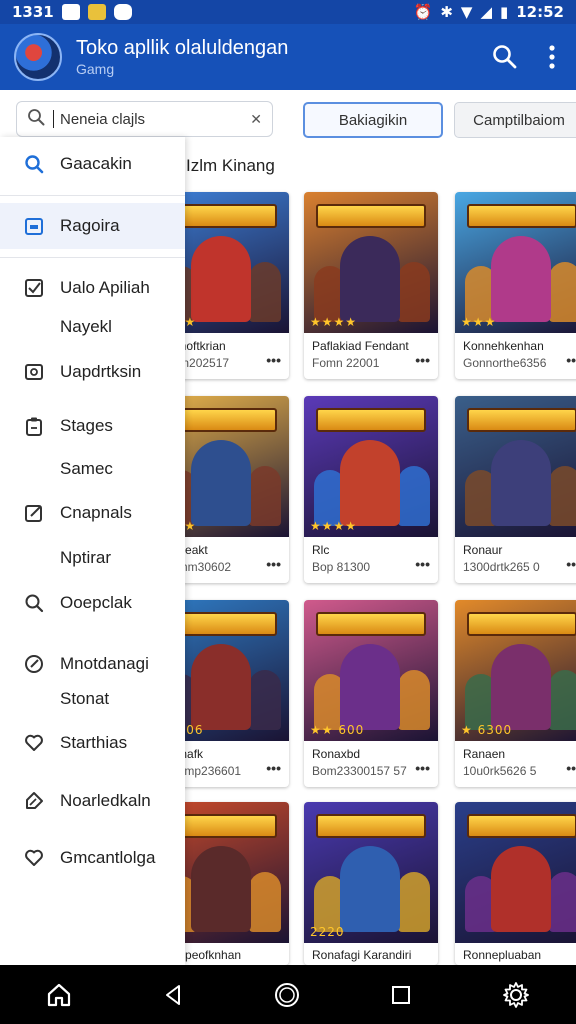 The width and height of the screenshot is (576, 1024). What do you see at coordinates (33, 12) in the screenshot?
I see `status-time-left: 1331` at bounding box center [33, 12].